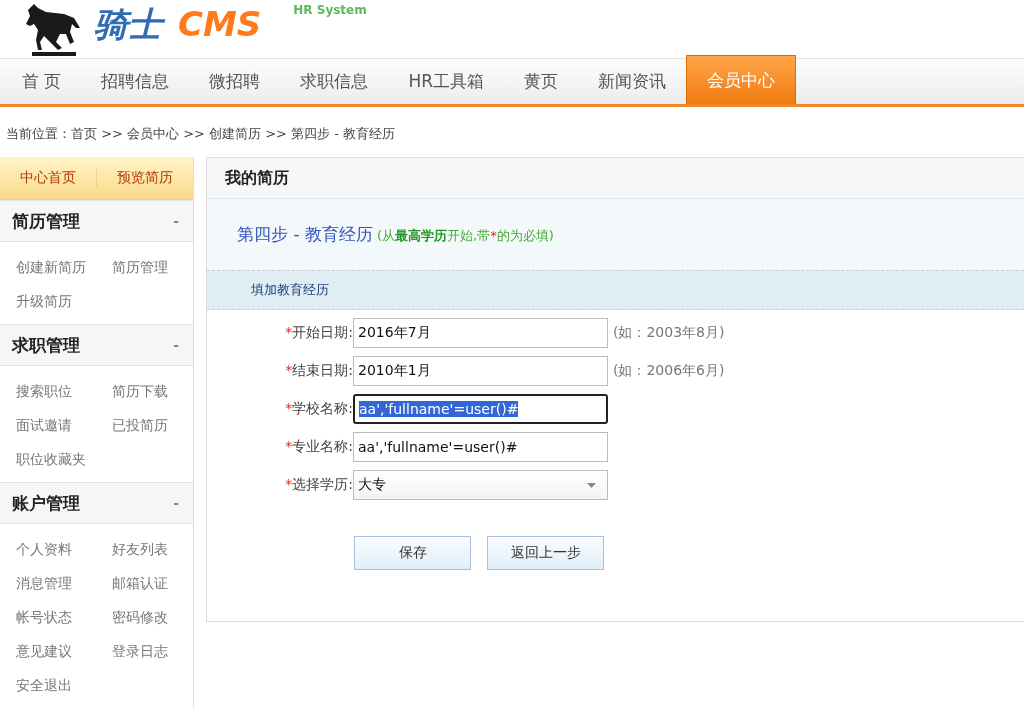 This screenshot has width=1024, height=709. I want to click on section-title: 账户管理, so click(46, 503).